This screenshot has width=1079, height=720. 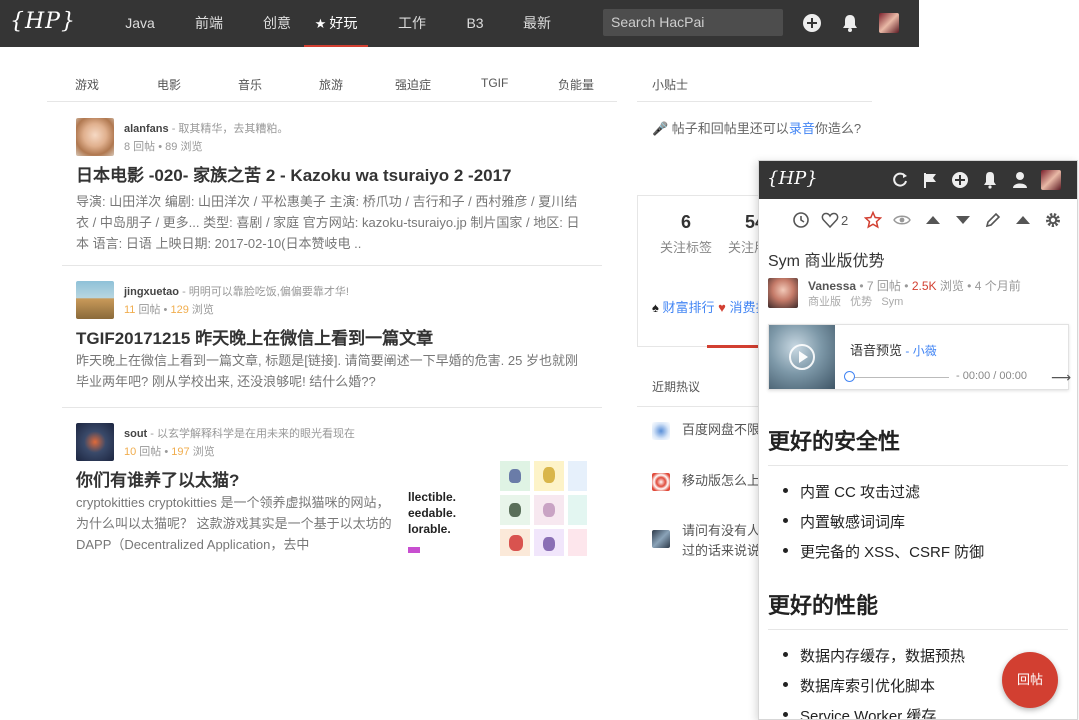 I want to click on audio-player: 语音预览 - 小薇 - 00:00 / 00:00 ⟶, so click(x=919, y=357).